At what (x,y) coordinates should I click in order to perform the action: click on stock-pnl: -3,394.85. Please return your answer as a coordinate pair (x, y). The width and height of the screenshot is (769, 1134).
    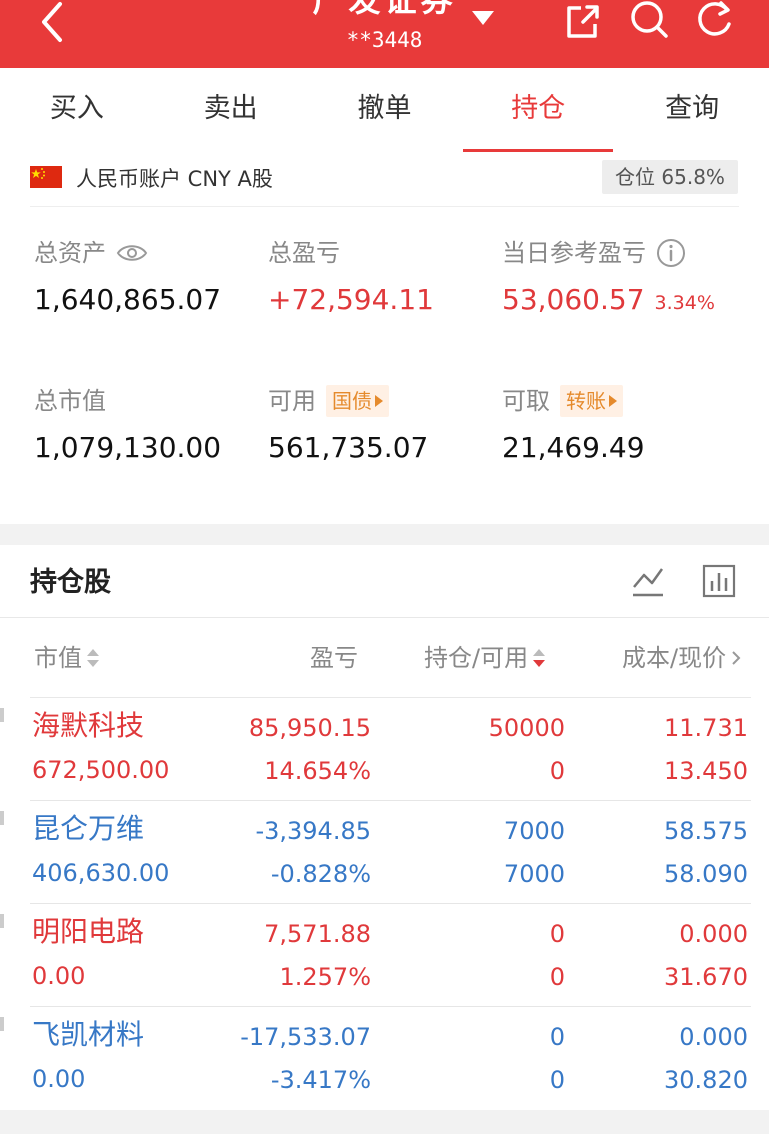
    Looking at the image, I should click on (313, 831).